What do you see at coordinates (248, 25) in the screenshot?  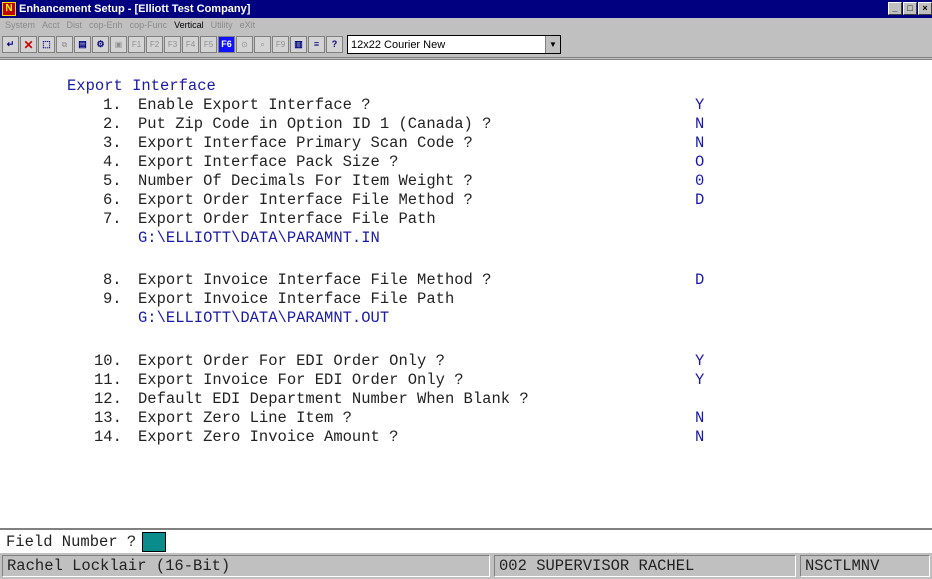 I see `menu-exit: eXit` at bounding box center [248, 25].